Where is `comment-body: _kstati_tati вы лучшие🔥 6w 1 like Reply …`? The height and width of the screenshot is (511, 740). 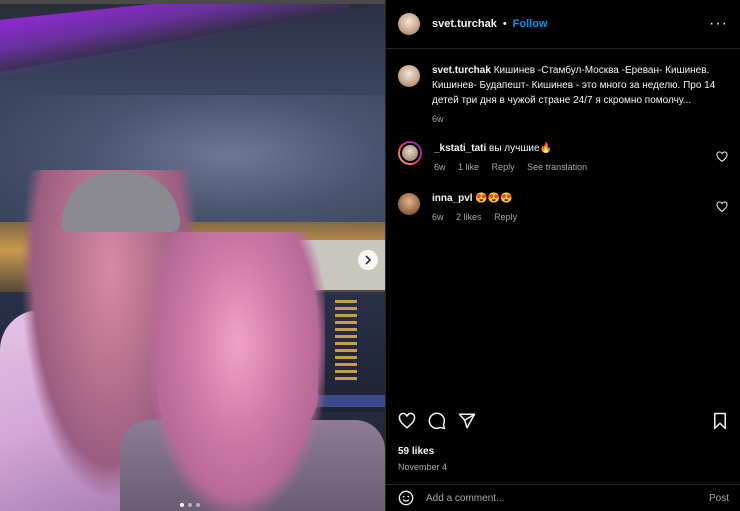
comment-body: _kstati_tati вы лучшие🔥 6w 1 like Reply … is located at coordinates (572, 158).